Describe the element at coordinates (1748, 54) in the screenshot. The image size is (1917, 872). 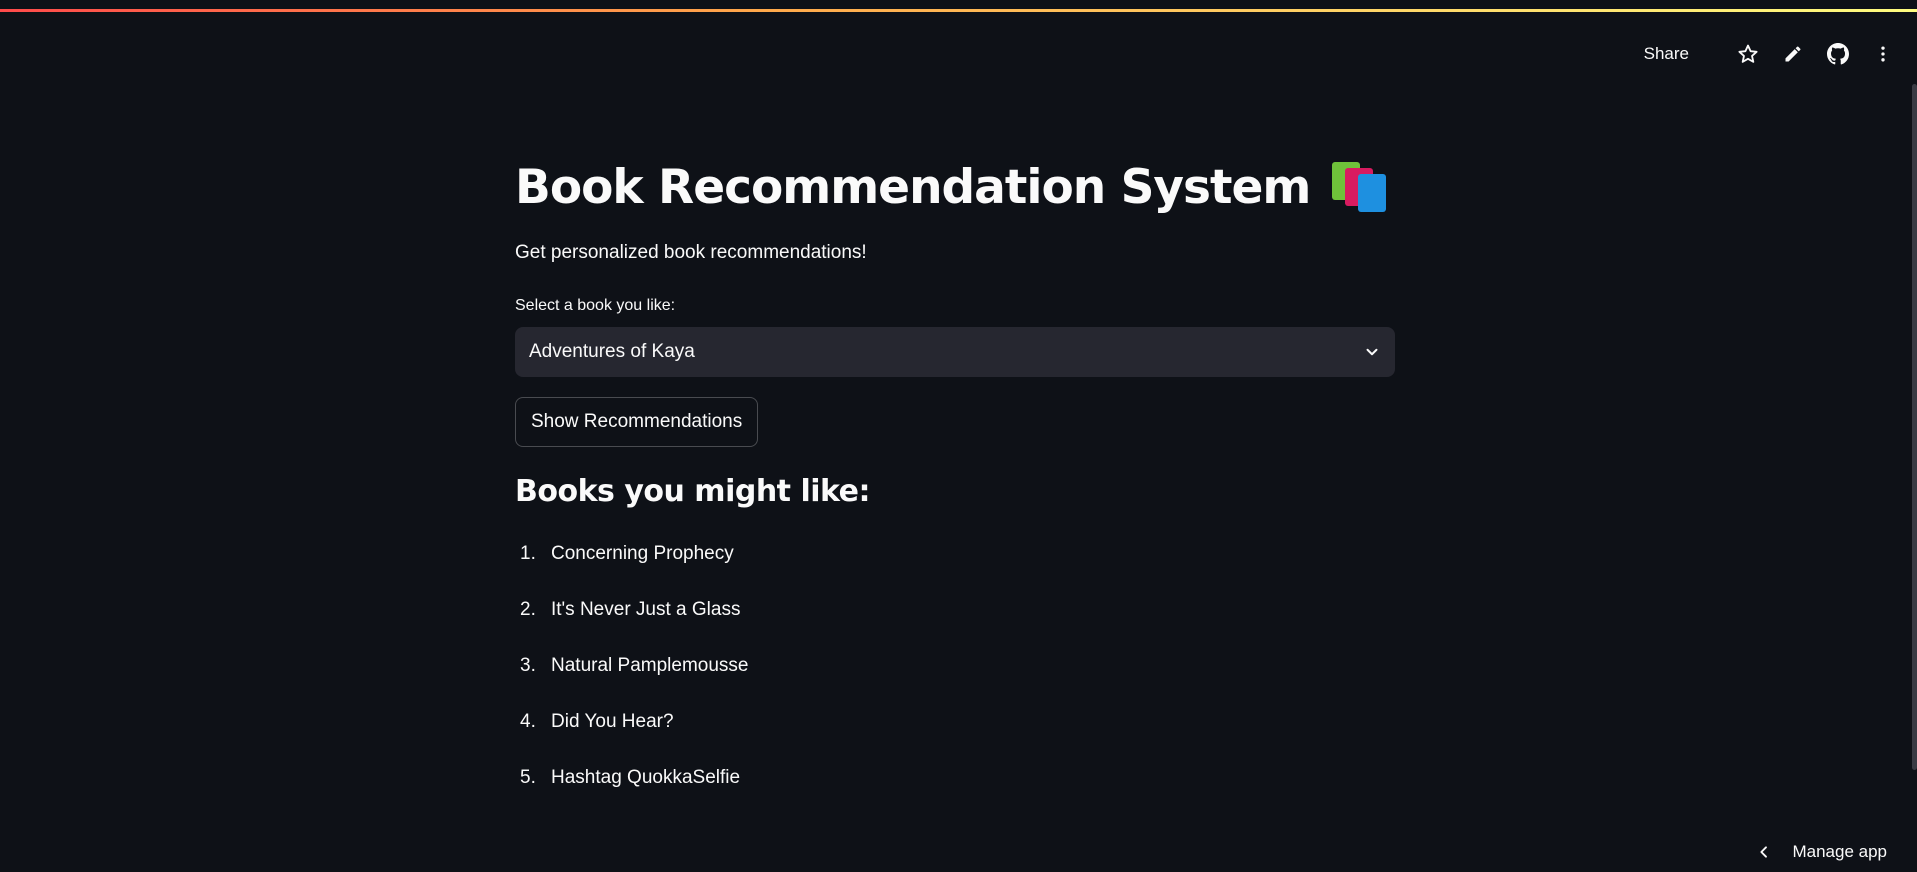
I see `star-icon` at that location.